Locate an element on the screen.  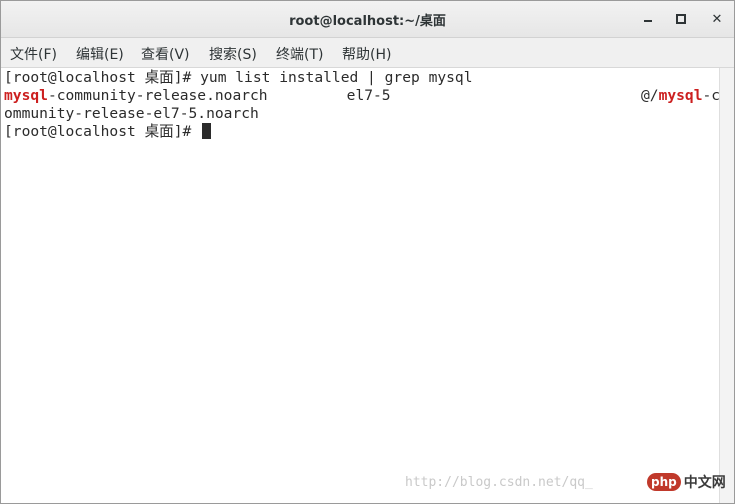
close-icon: ✕ is located at coordinates (717, 19).